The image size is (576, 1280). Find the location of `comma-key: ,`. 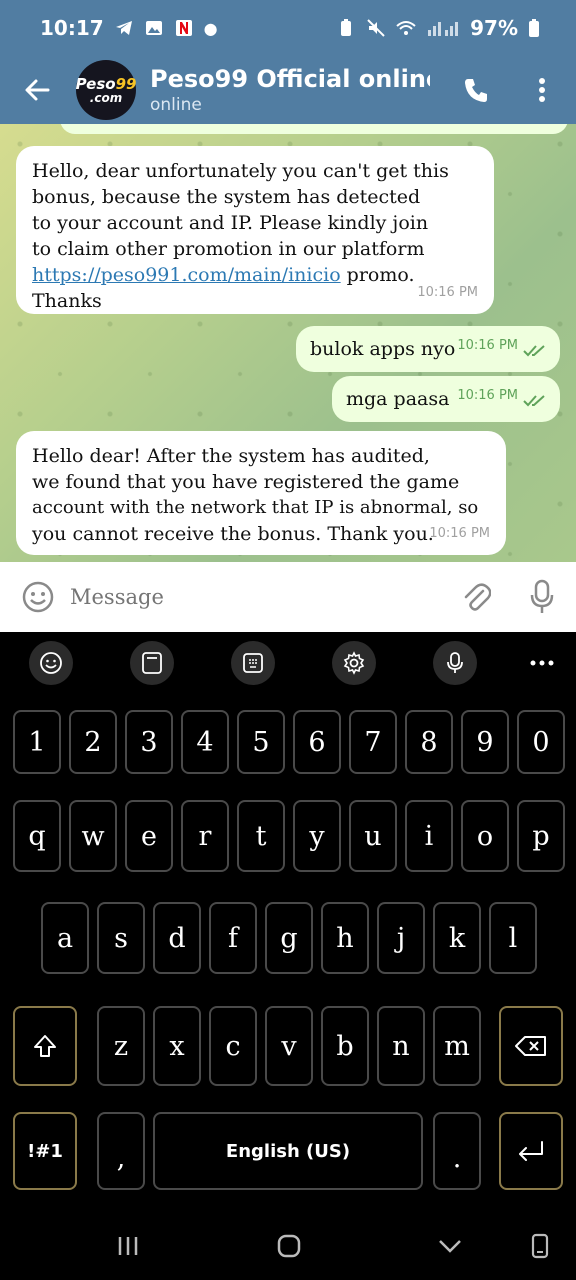

comma-key: , is located at coordinates (121, 1151).